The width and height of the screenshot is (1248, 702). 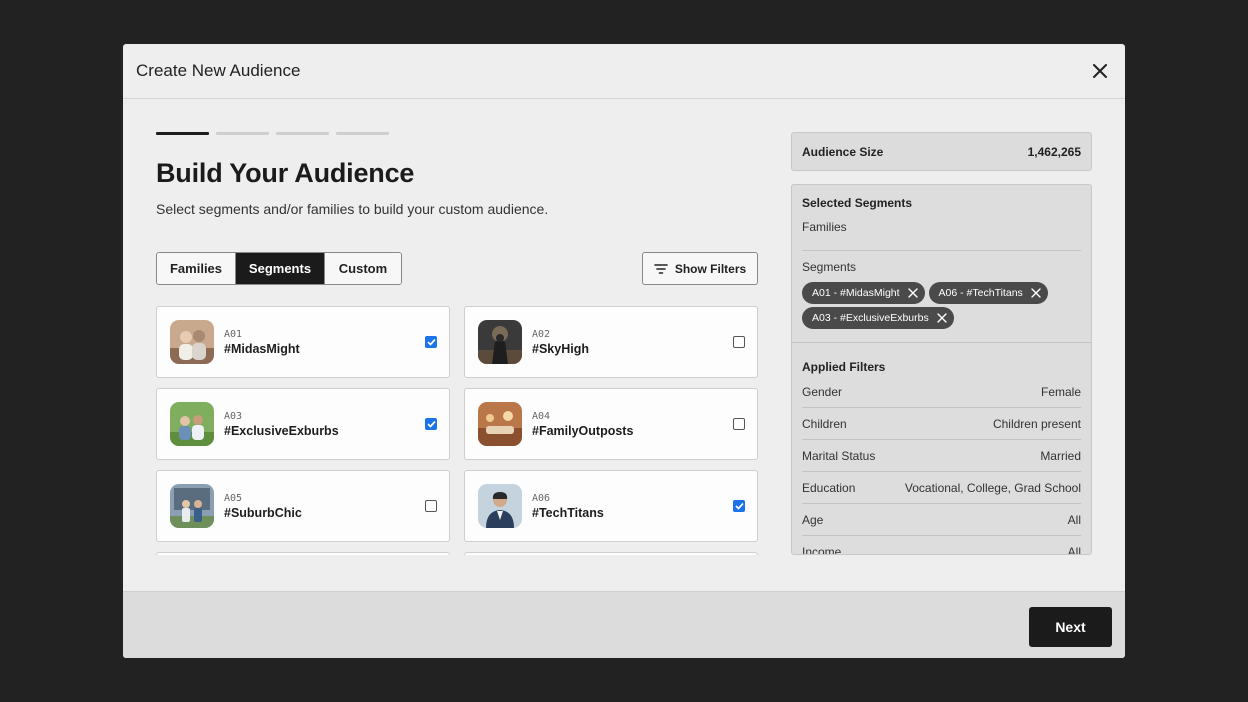 I want to click on filter-row-age: Age All, so click(x=941, y=520).